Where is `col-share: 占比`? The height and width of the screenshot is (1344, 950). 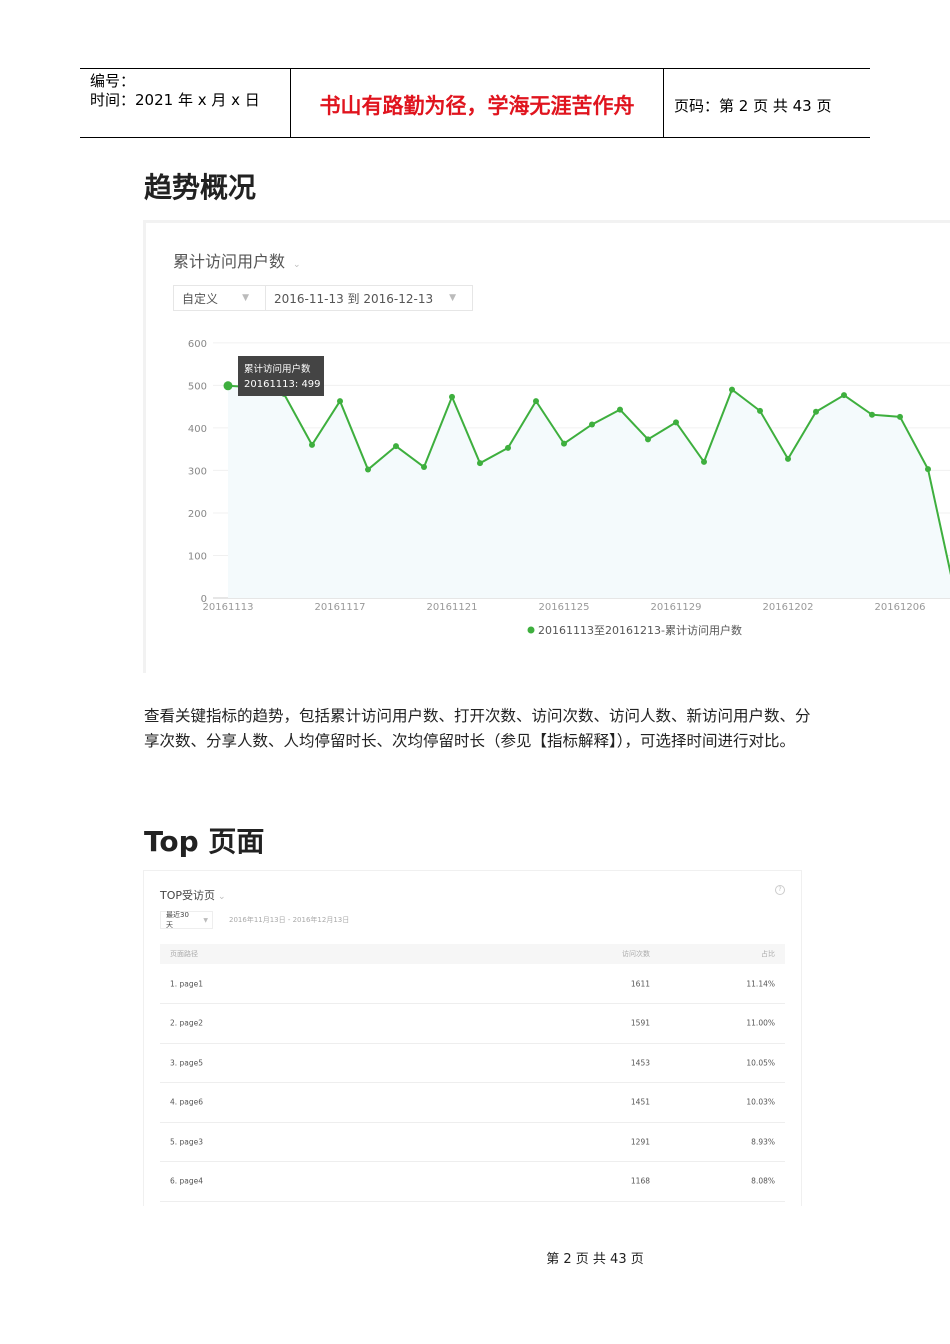
col-share: 占比 is located at coordinates (768, 954).